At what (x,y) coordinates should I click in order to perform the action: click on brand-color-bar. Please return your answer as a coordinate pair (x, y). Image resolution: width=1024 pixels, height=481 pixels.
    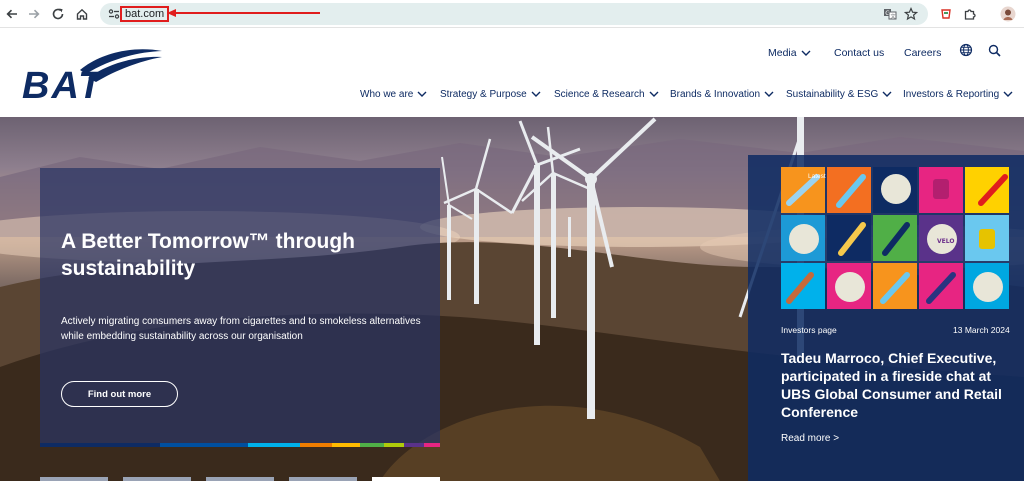
    Looking at the image, I should click on (240, 445).